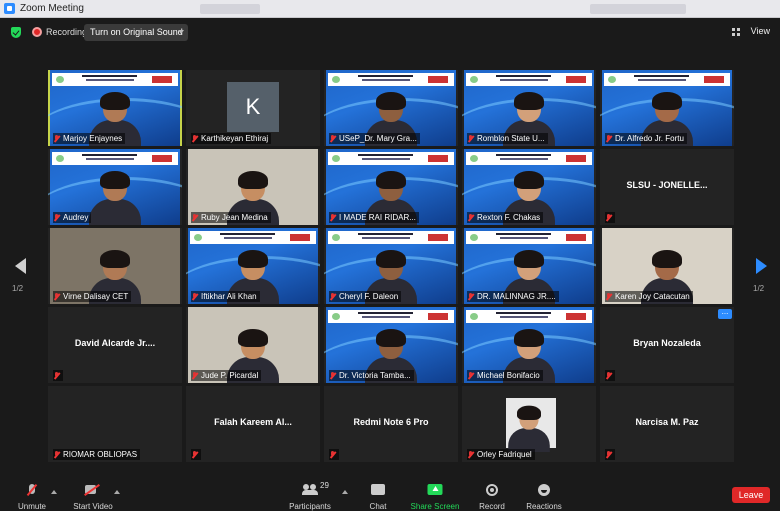 This screenshot has width=780, height=511. Describe the element at coordinates (76, 217) in the screenshot. I see `participant-name: Audrey` at that location.